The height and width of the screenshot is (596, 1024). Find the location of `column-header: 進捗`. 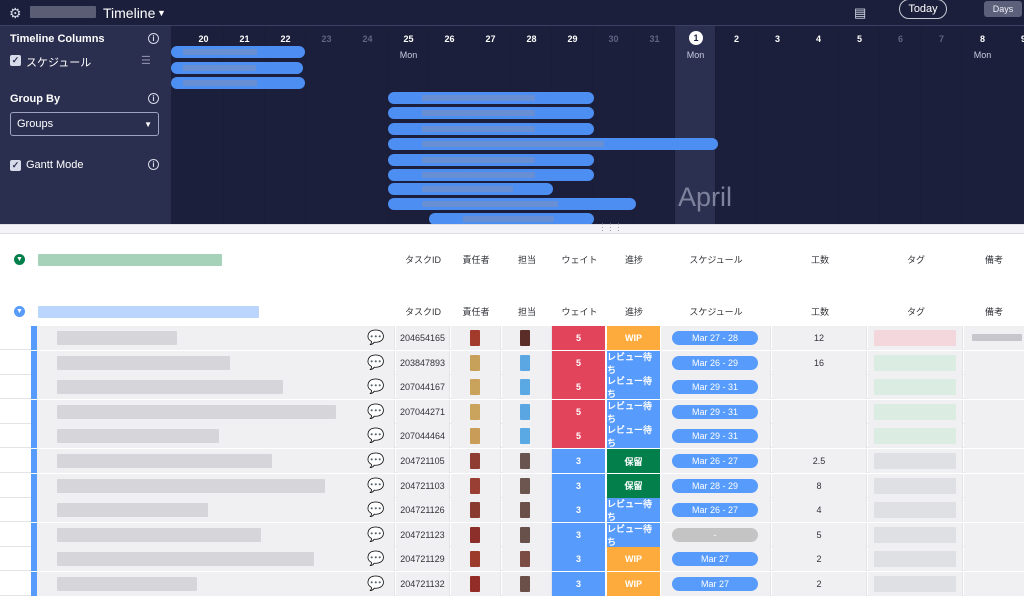

column-header: 進捗 is located at coordinates (634, 259).